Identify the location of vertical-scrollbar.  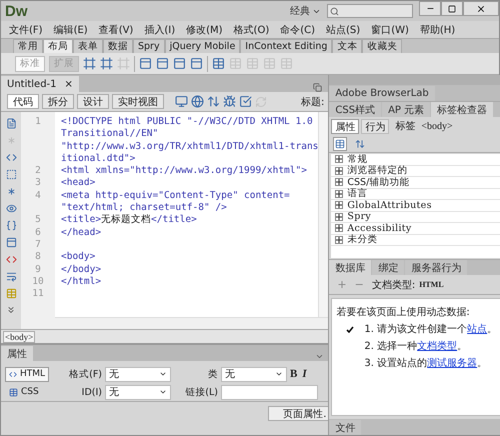
(323, 214).